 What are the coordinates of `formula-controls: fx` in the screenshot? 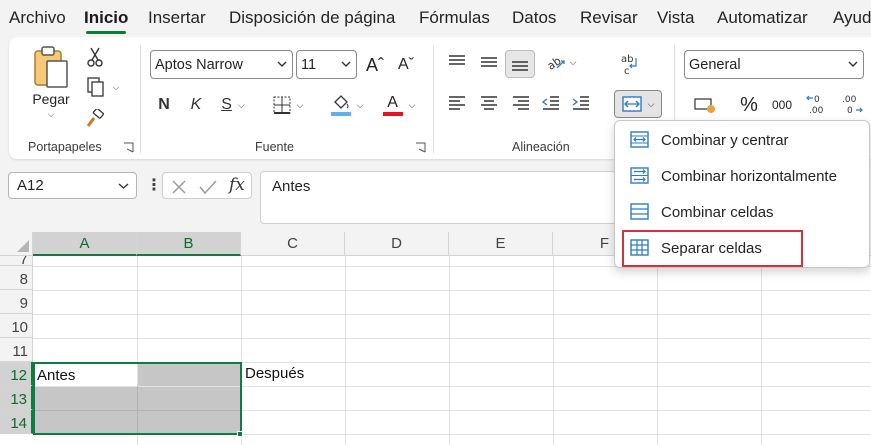 It's located at (207, 185).